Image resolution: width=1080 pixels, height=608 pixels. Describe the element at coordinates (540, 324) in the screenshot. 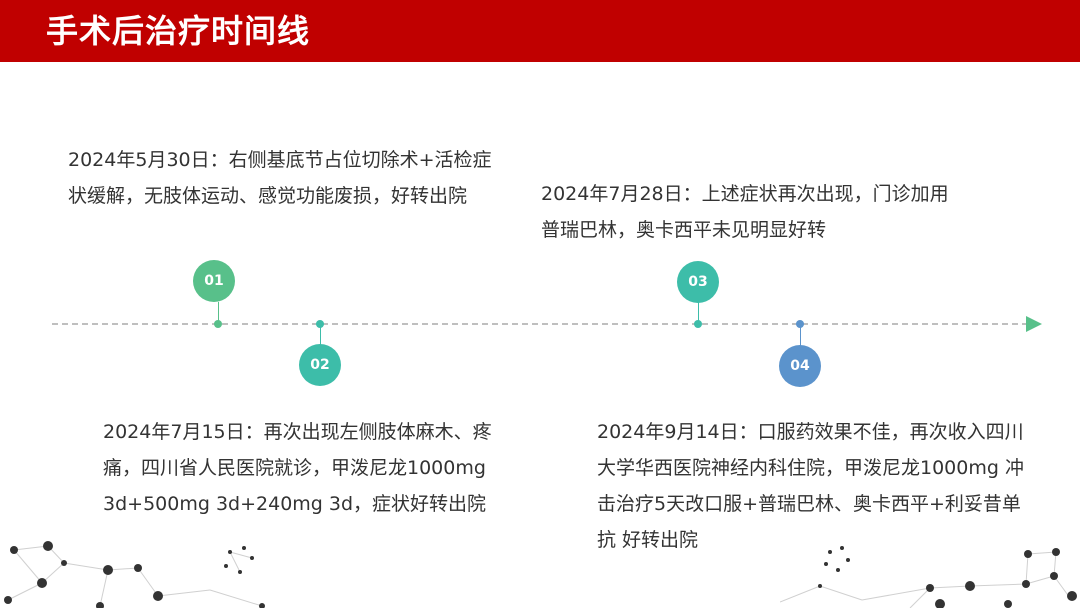

I see `timeline-line` at that location.